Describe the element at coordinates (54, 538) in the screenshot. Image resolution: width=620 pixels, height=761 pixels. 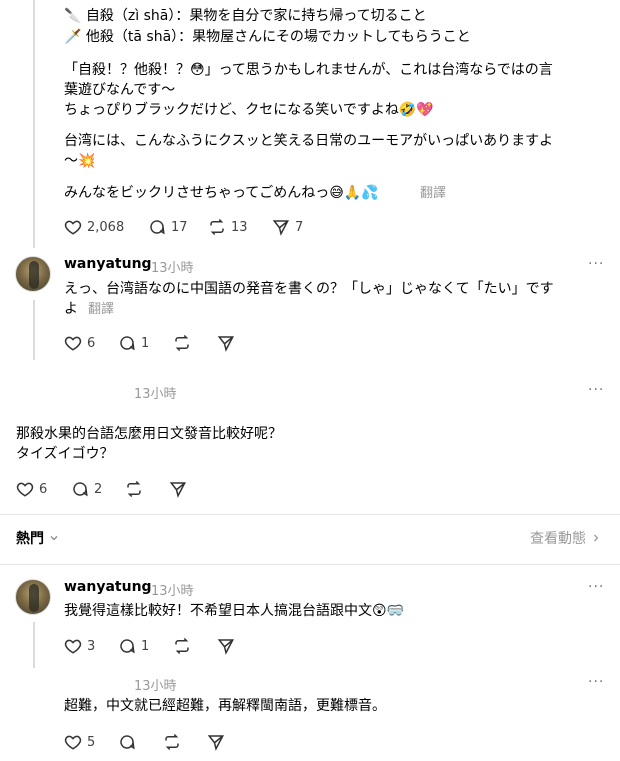
I see `chevron-down-icon` at that location.